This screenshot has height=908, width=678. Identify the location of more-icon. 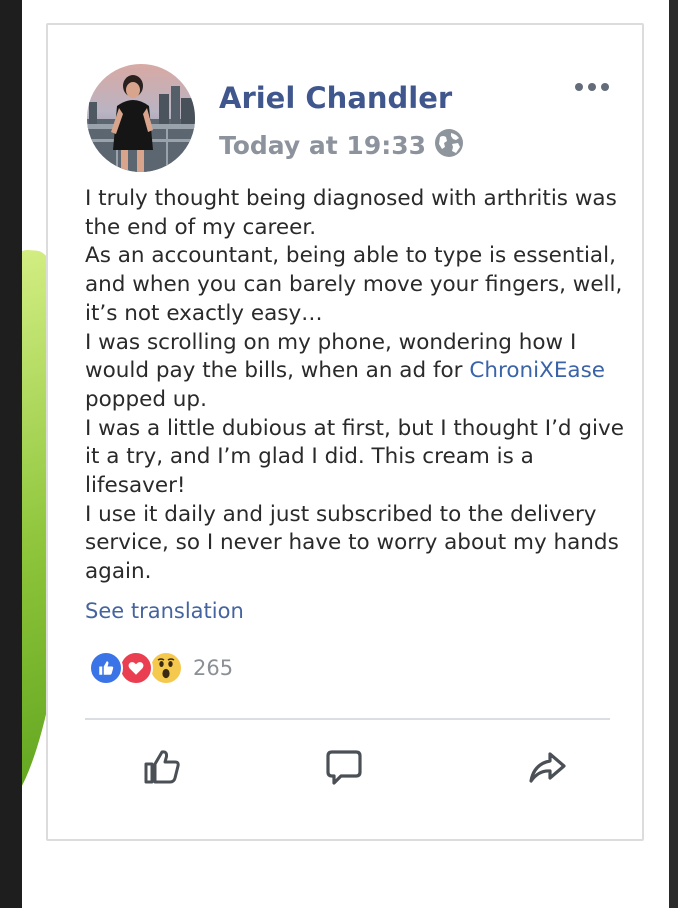
(579, 87).